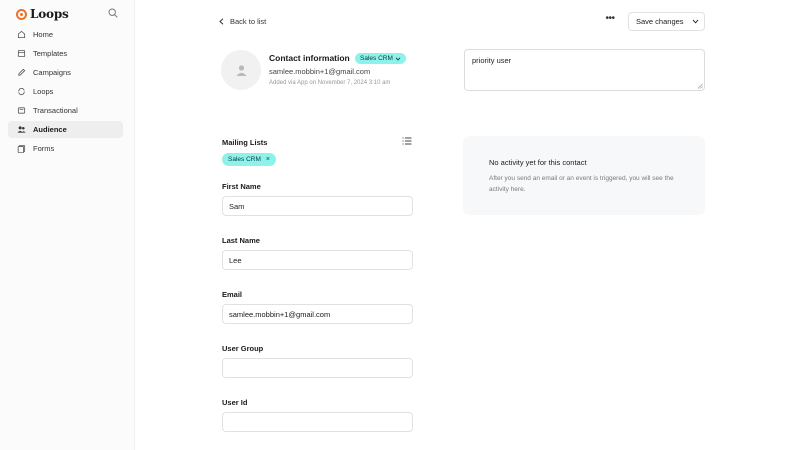 The image size is (800, 450). I want to click on campaigns-icon, so click(22, 72).